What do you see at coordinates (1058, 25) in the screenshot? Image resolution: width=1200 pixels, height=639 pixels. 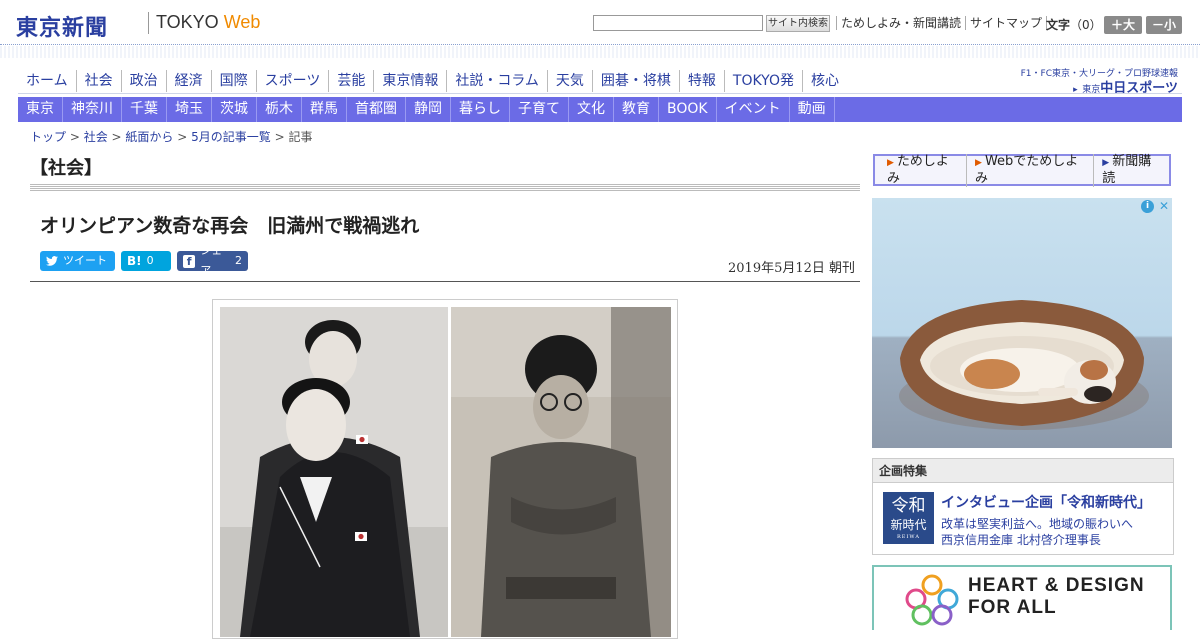 I see `font-size-text: 文字` at bounding box center [1058, 25].